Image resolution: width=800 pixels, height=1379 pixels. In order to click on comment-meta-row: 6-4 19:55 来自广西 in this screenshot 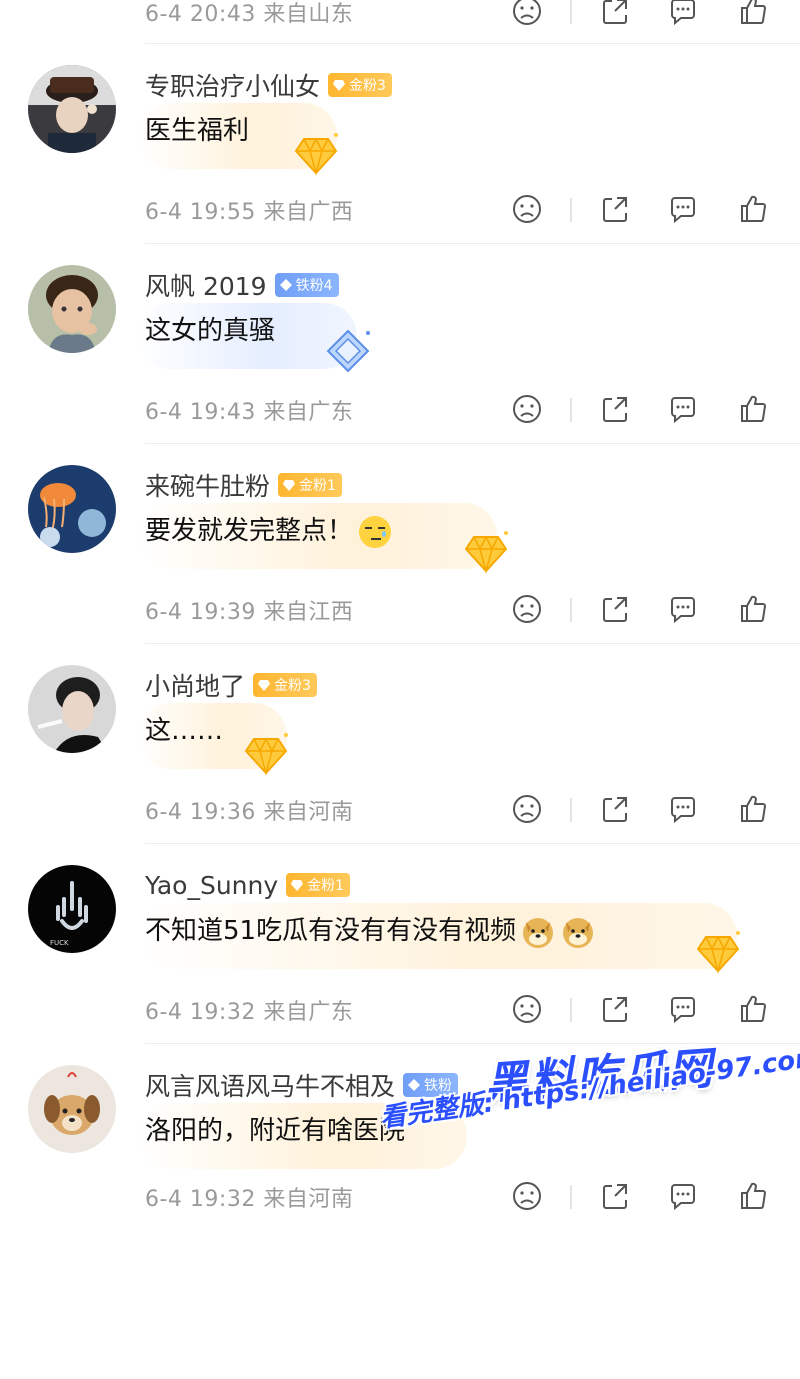, I will do `click(400, 210)`.